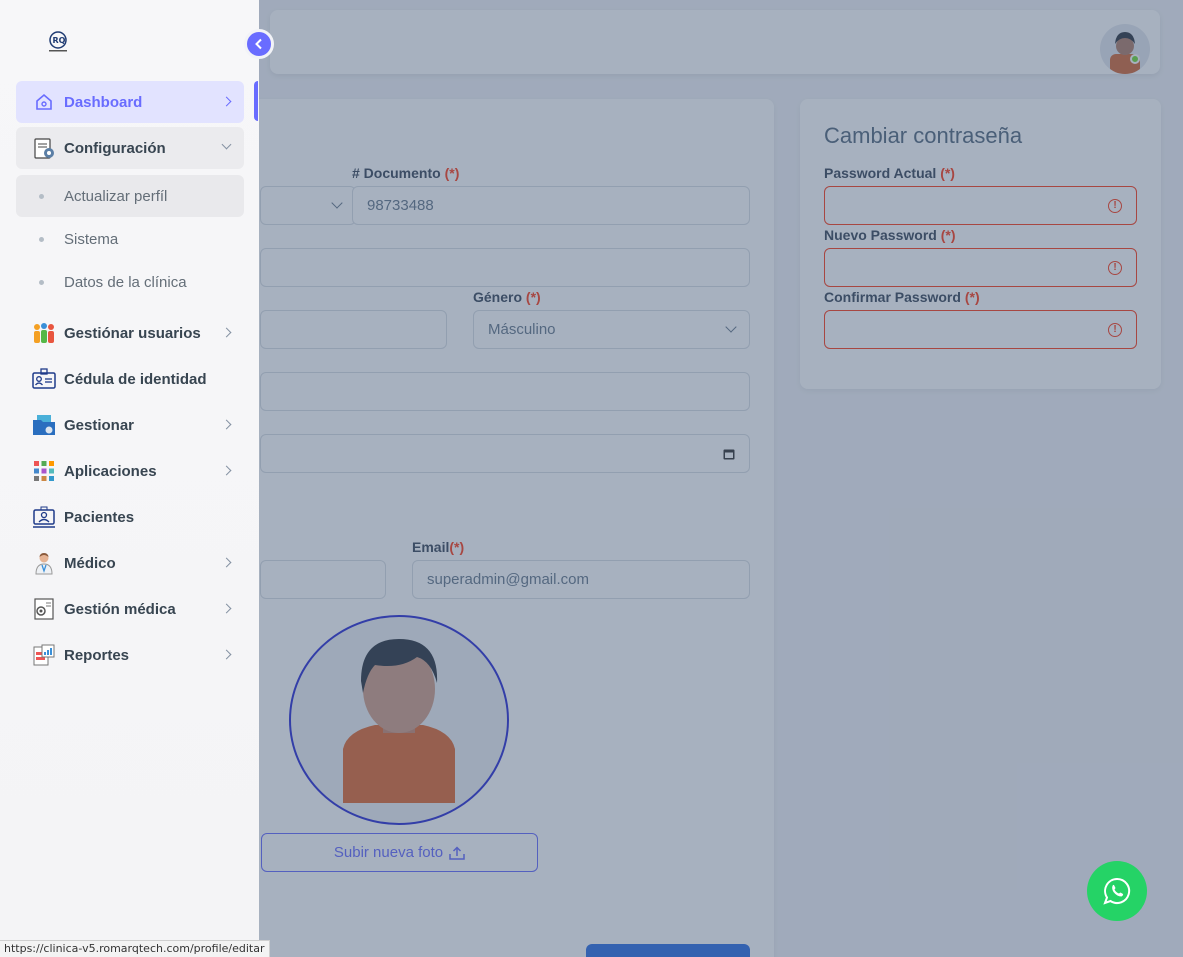  Describe the element at coordinates (99, 425) in the screenshot. I see `sidebar-item-label: Gestionar` at that location.